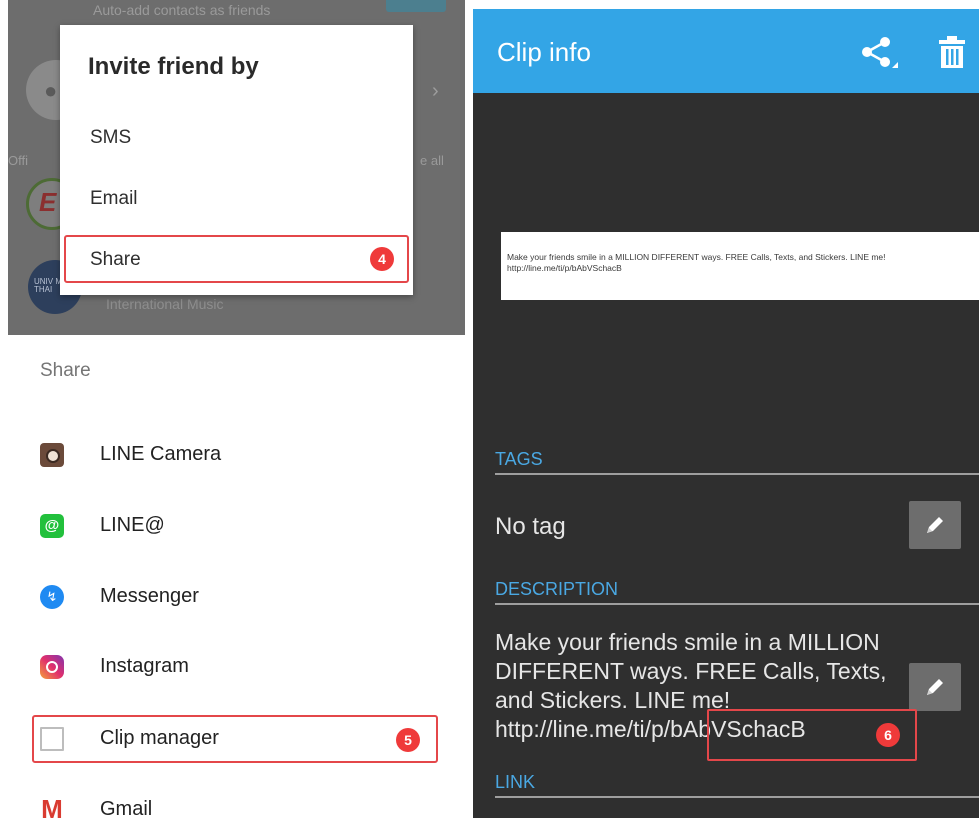  I want to click on share-target-line-at: @ LINE@, so click(235, 526).